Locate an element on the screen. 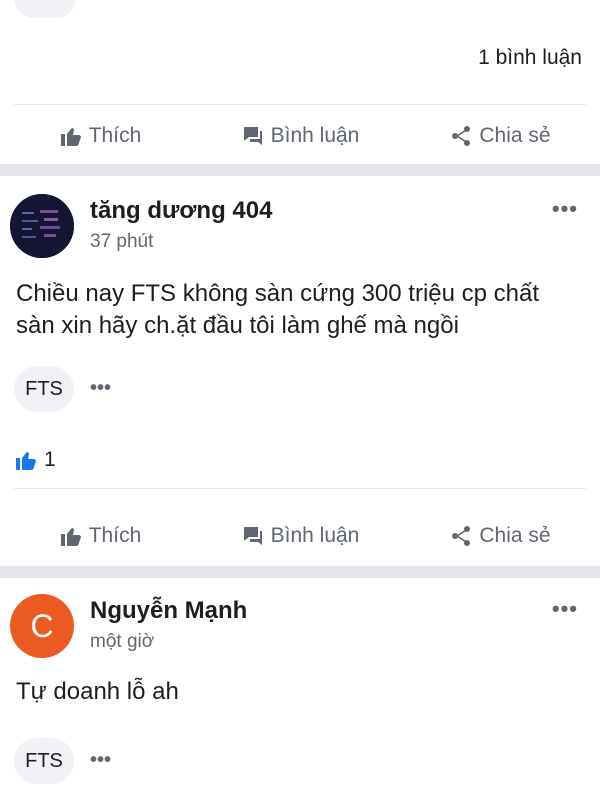 Image resolution: width=600 pixels, height=800 pixels. reaction-summary: 1 is located at coordinates (35, 460).